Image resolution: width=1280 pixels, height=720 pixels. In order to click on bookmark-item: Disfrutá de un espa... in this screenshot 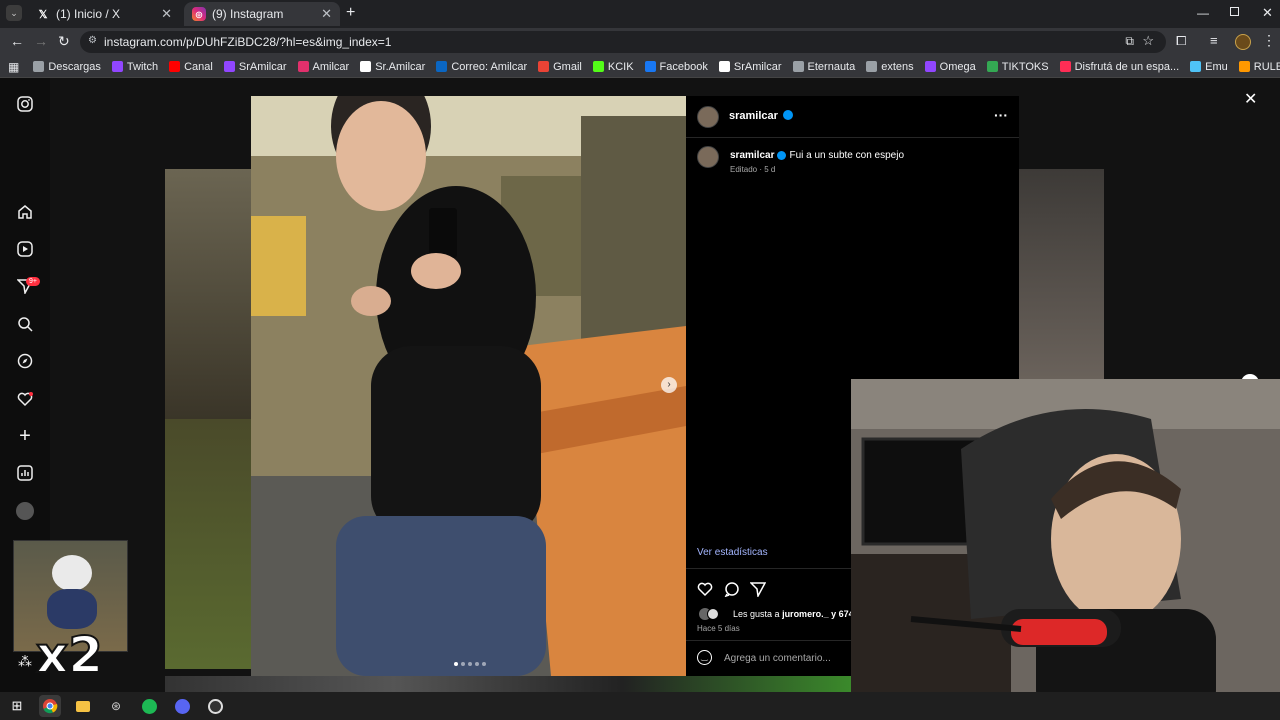, I will do `click(1119, 67)`.